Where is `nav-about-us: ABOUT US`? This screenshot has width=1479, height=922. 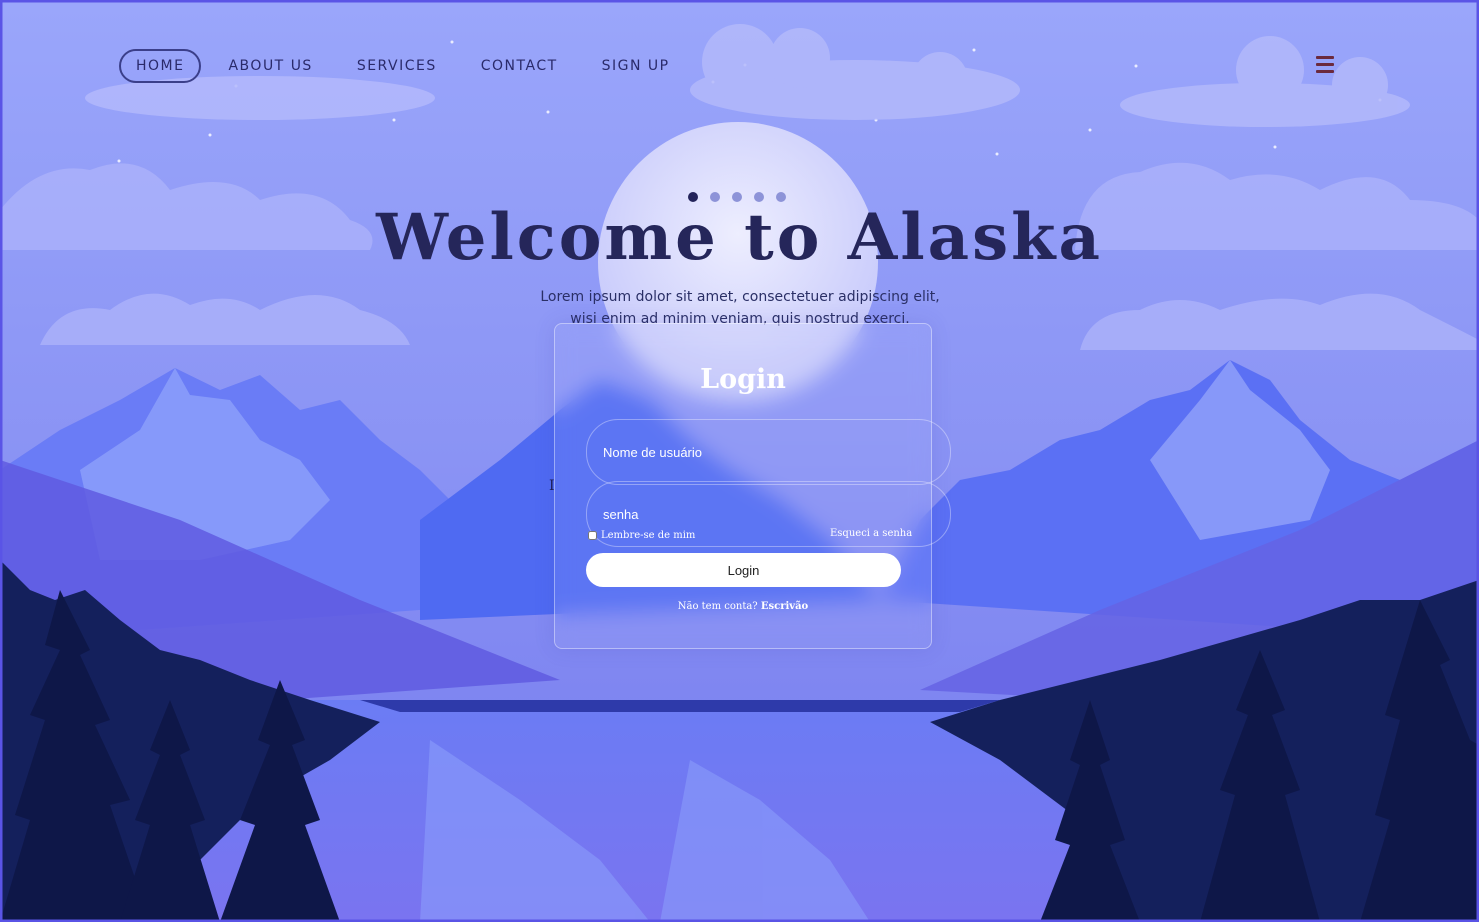 nav-about-us: ABOUT US is located at coordinates (270, 66).